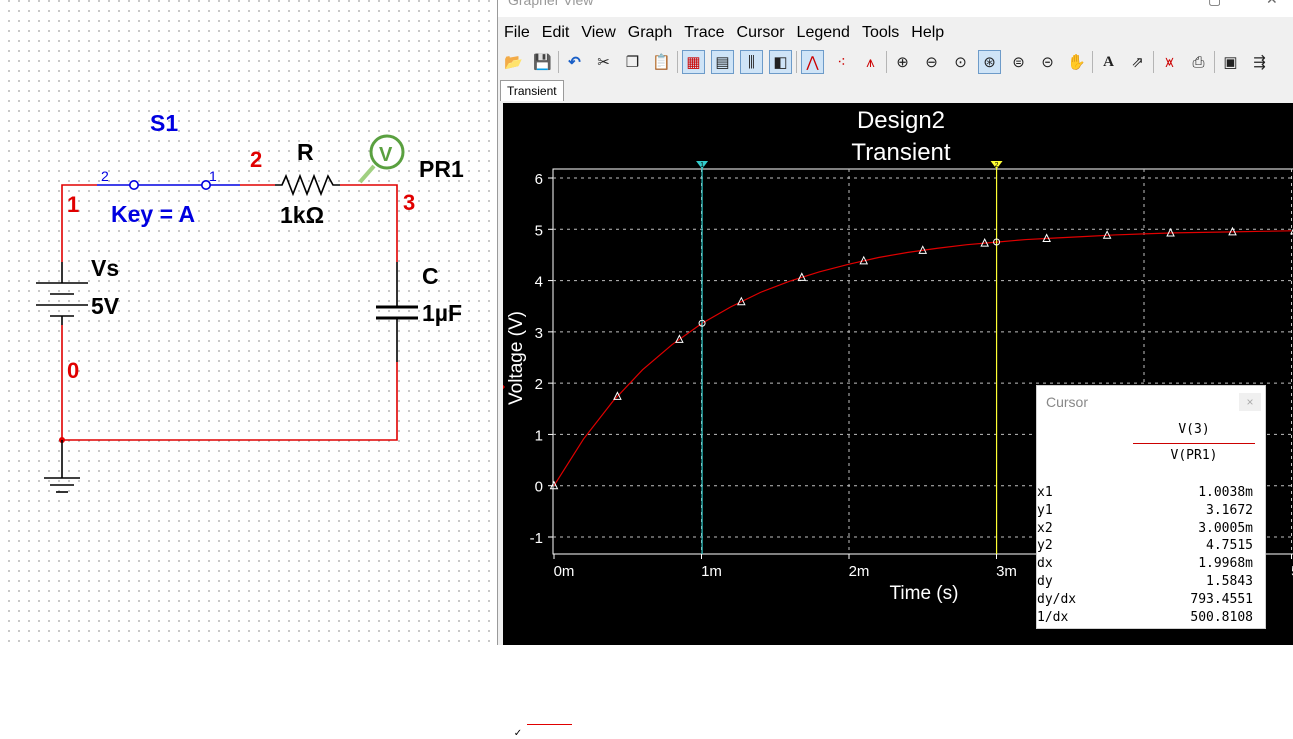 This screenshot has height=739, width=1293. Describe the element at coordinates (105, 268) in the screenshot. I see `source-name-label: Vs` at that location.